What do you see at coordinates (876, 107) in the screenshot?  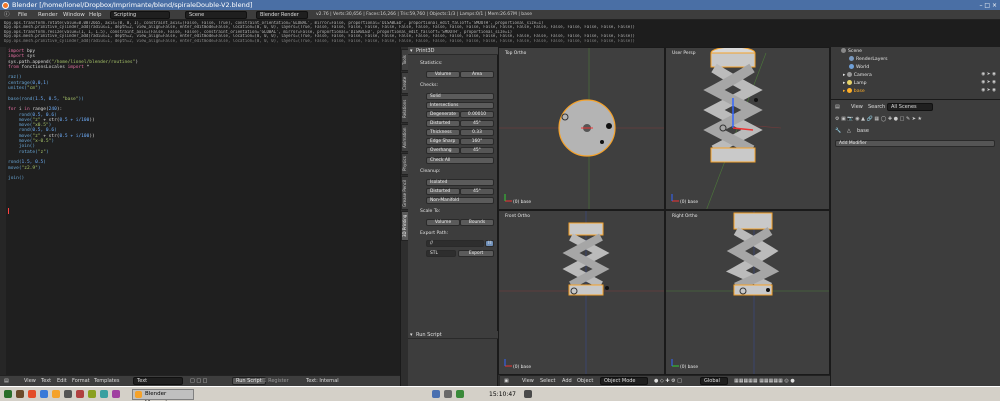 I see `menu-search: Search` at bounding box center [876, 107].